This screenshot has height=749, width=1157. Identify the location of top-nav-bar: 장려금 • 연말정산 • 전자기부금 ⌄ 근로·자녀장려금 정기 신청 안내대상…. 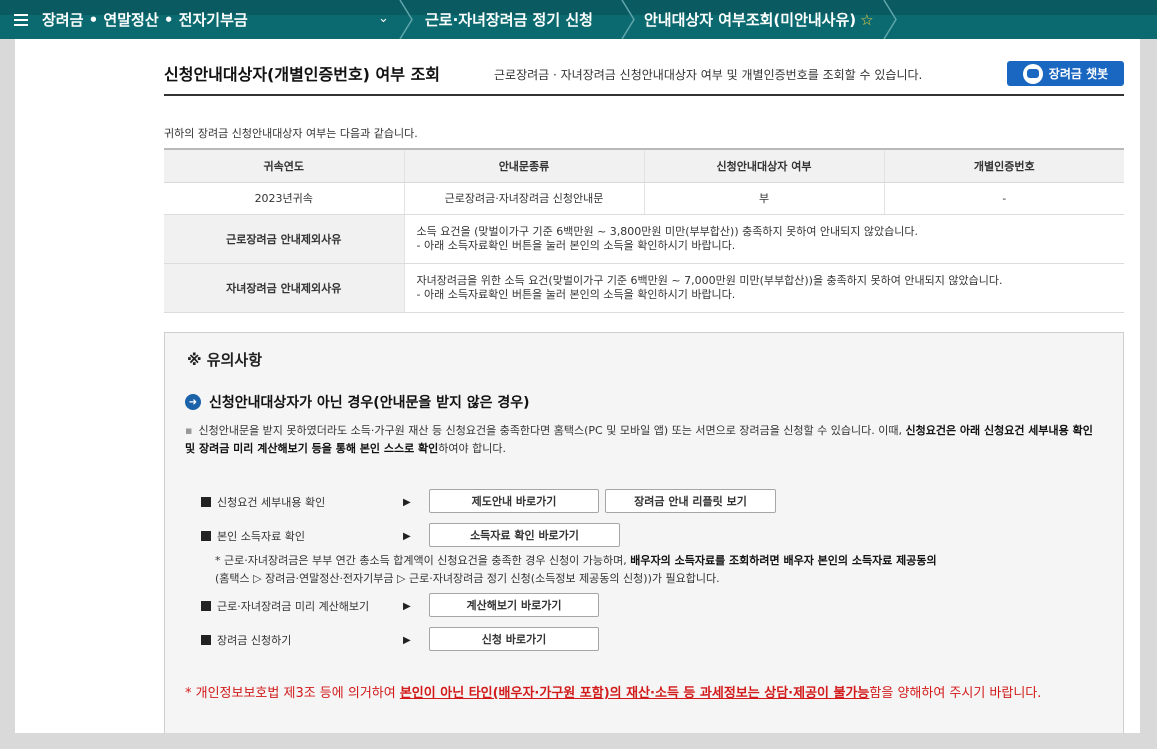
(578, 19).